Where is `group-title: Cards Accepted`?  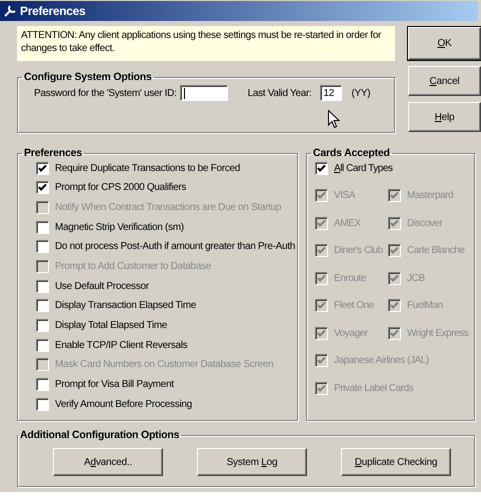 group-title: Cards Accepted is located at coordinates (351, 153).